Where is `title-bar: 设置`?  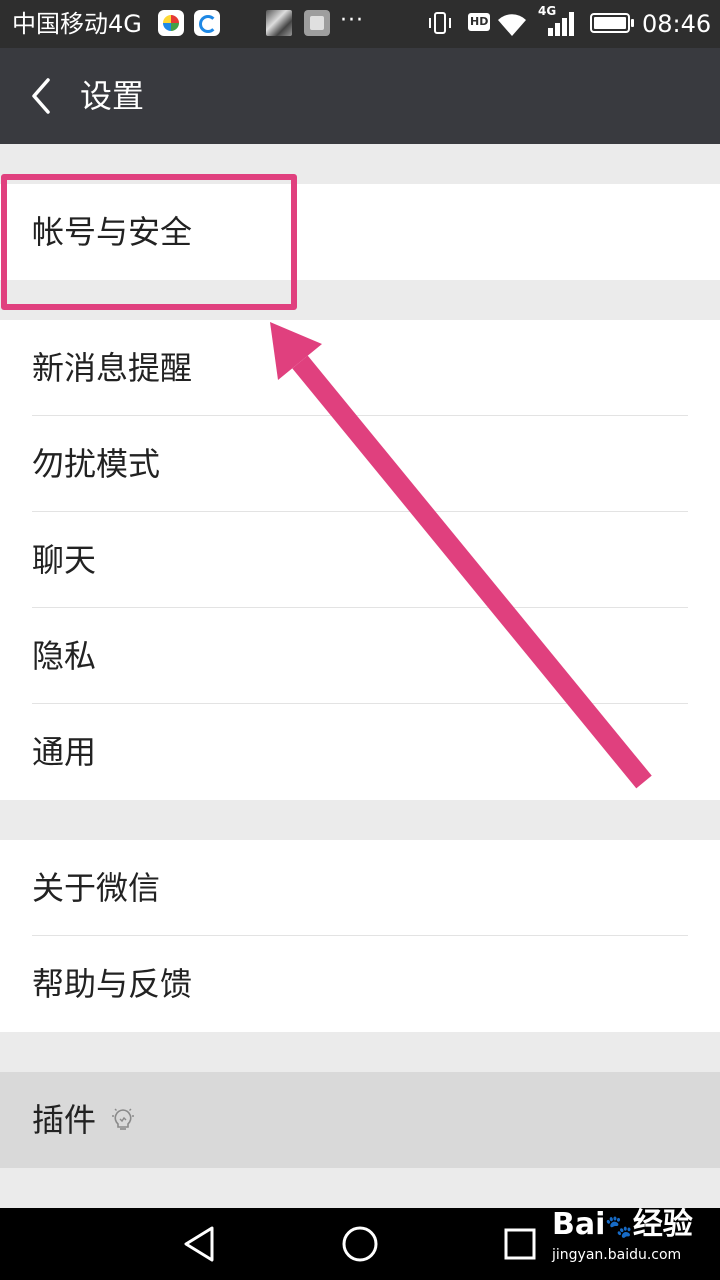
title-bar: 设置 is located at coordinates (360, 96).